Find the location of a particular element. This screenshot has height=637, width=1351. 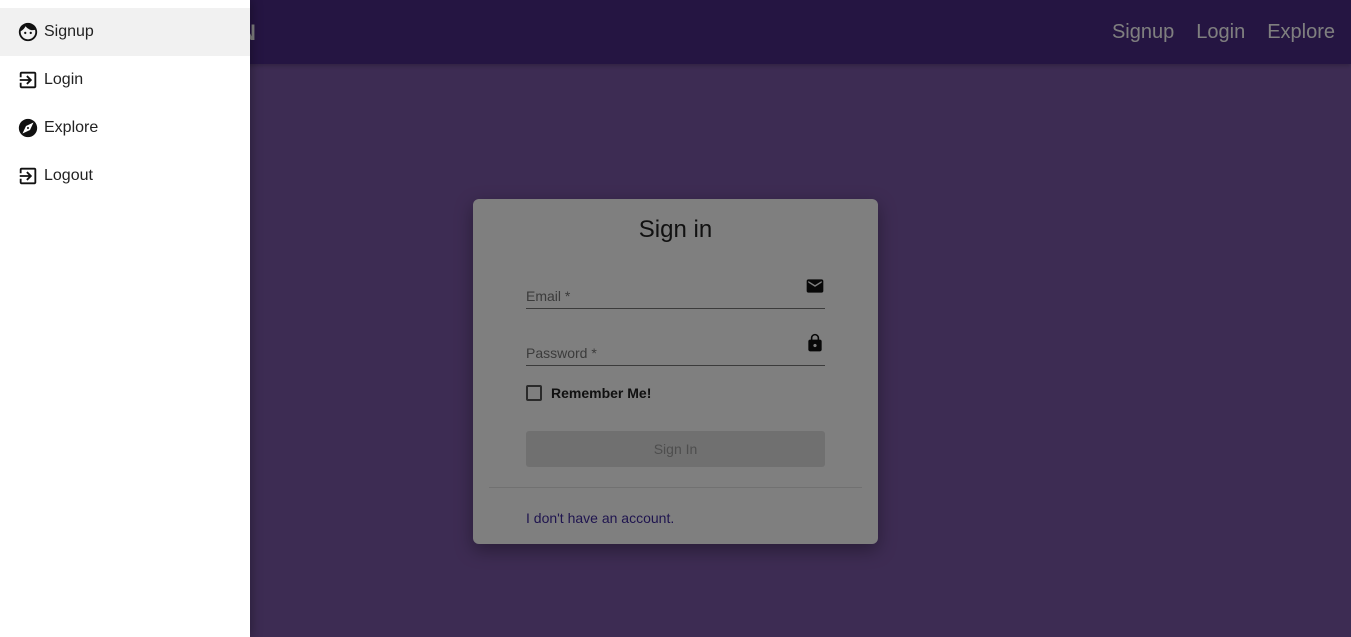

explore-icon is located at coordinates (28, 128).